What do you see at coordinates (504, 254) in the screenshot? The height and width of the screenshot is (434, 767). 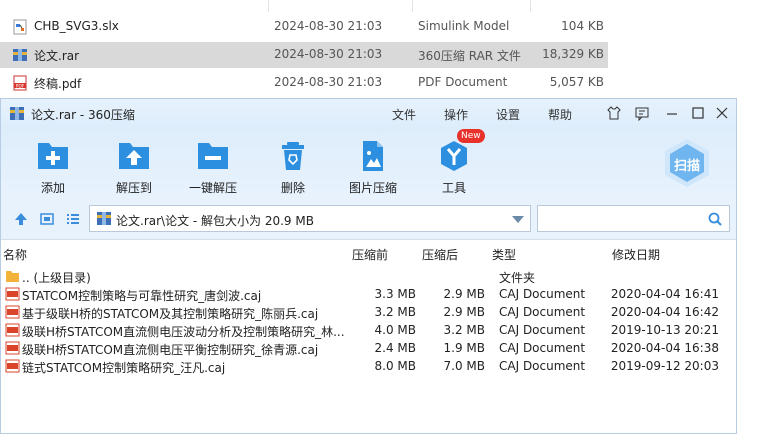 I see `column-type: 类型` at bounding box center [504, 254].